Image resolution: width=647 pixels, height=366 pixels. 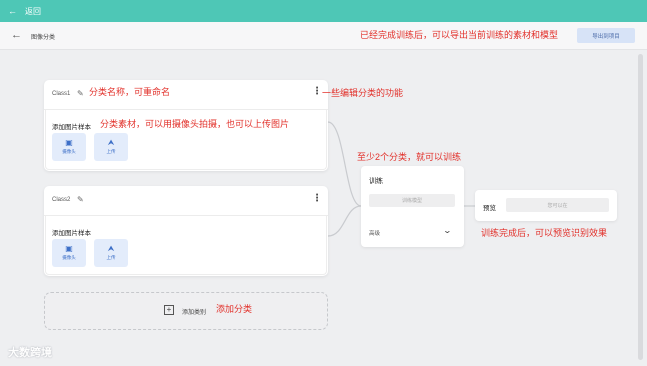 What do you see at coordinates (544, 233) in the screenshot?
I see `annotation-preview: 训练完成后，可以预览识别效果` at bounding box center [544, 233].